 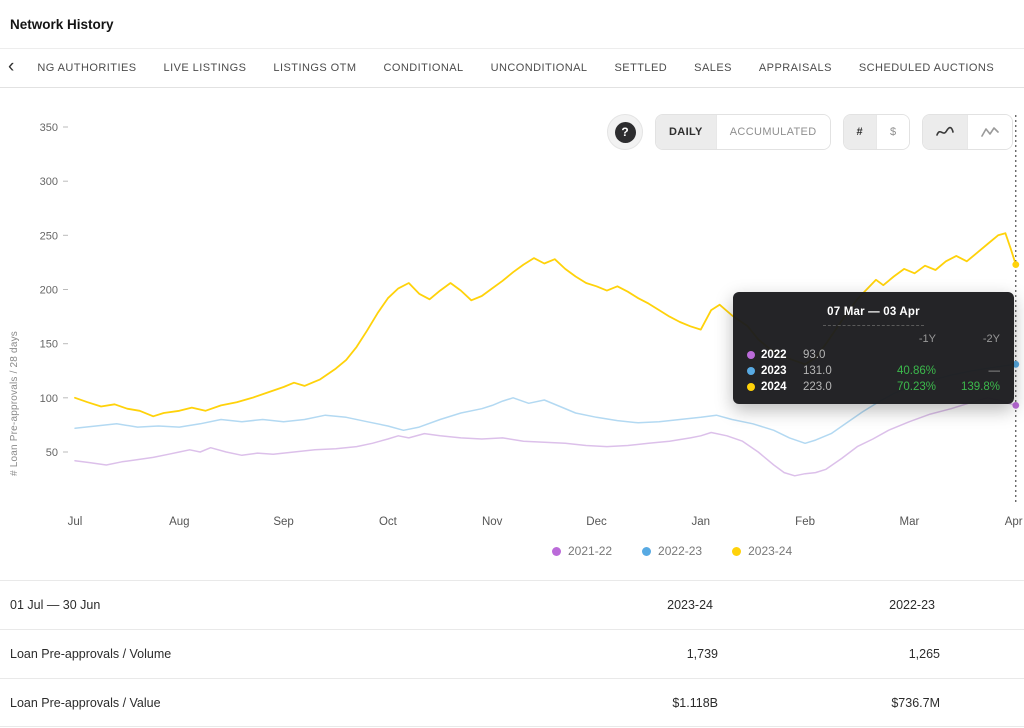 I want to click on page-title: Network History, so click(x=62, y=24).